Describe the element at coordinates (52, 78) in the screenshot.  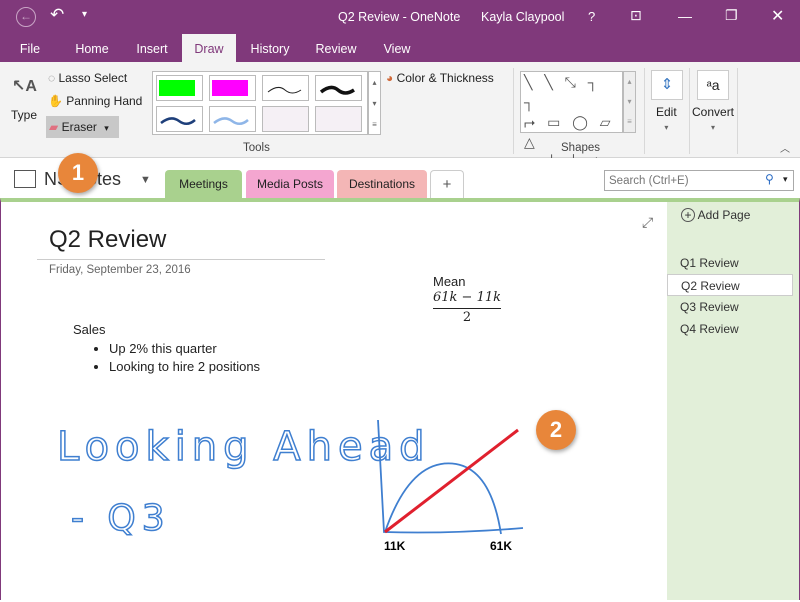
I see `lasso-icon: ◌` at that location.